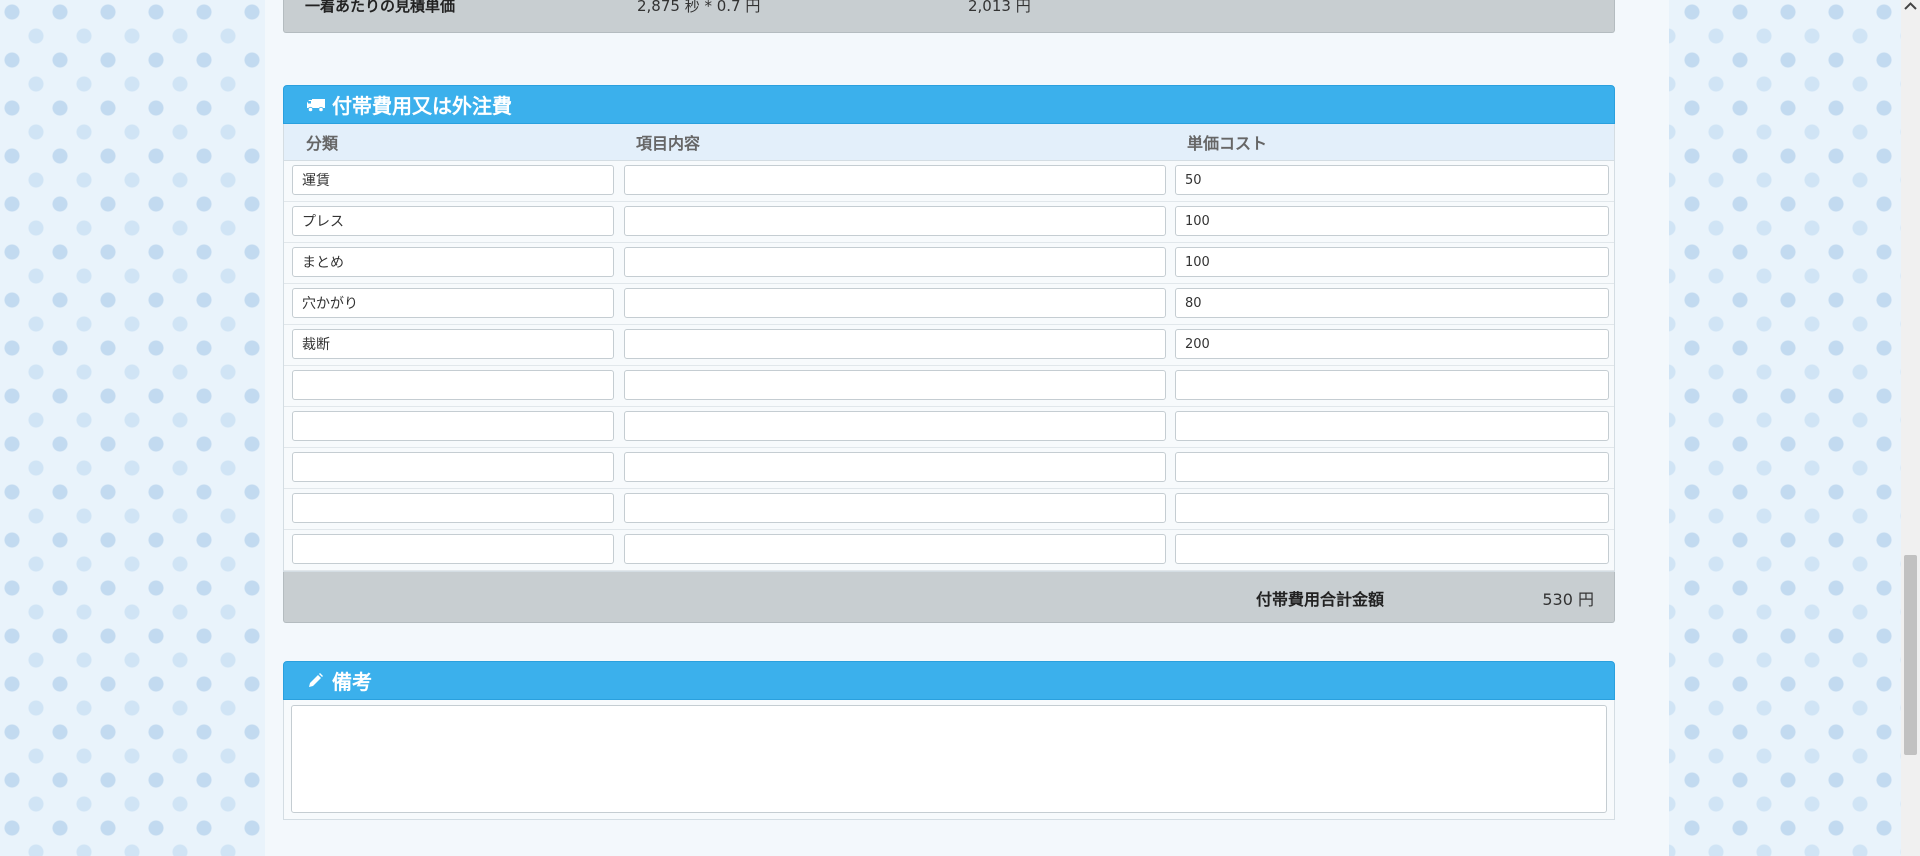  Describe the element at coordinates (316, 105) in the screenshot. I see `truck-icon` at that location.